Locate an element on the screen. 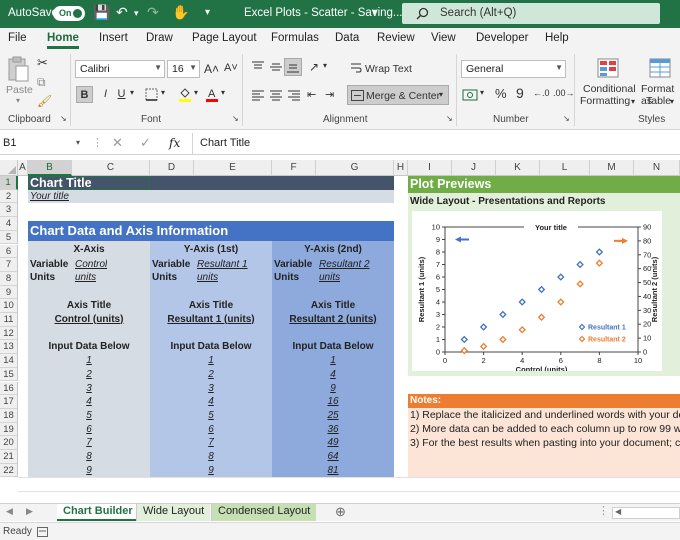  row-header: 22 is located at coordinates (9, 470).